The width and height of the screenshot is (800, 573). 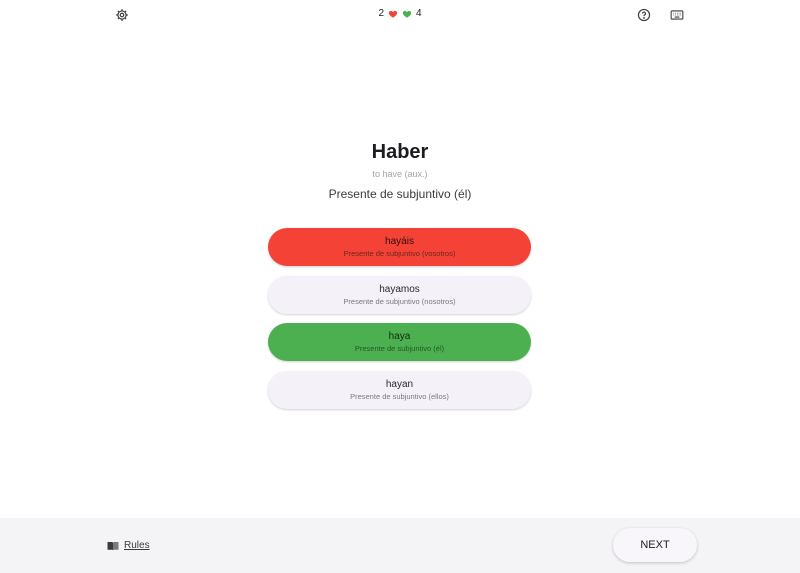 What do you see at coordinates (399, 336) in the screenshot?
I see `option-text: haya` at bounding box center [399, 336].